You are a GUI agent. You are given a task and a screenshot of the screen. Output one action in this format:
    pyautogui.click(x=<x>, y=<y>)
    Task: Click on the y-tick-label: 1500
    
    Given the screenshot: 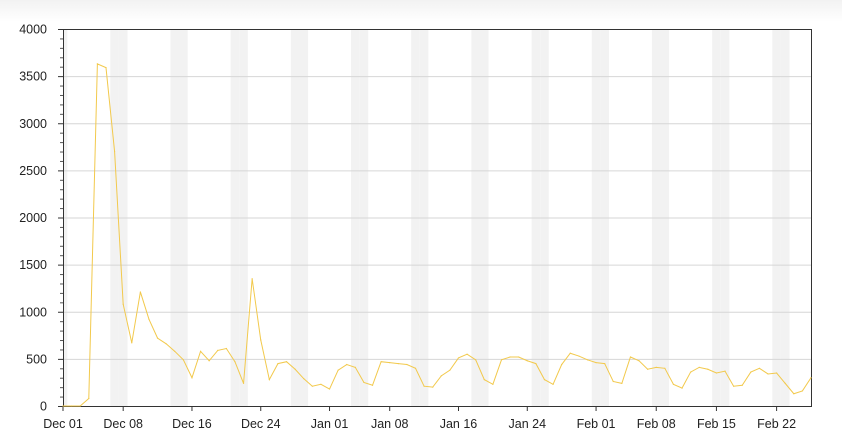 What is the action you would take?
    pyautogui.click(x=33, y=265)
    